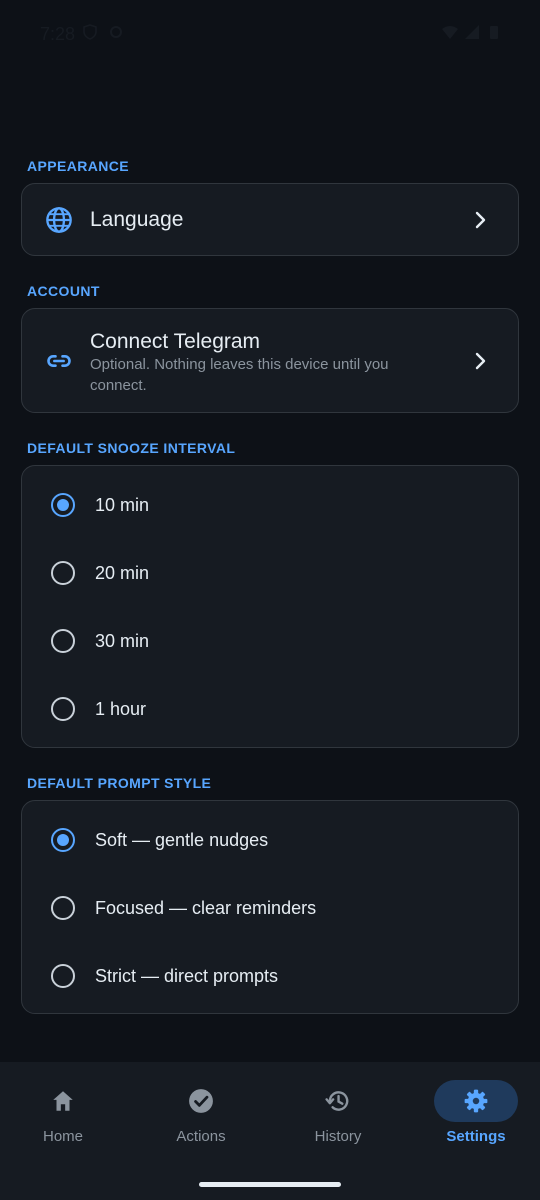 The width and height of the screenshot is (540, 1200). What do you see at coordinates (201, 1117) in the screenshot?
I see `nav-actions: Actions` at bounding box center [201, 1117].